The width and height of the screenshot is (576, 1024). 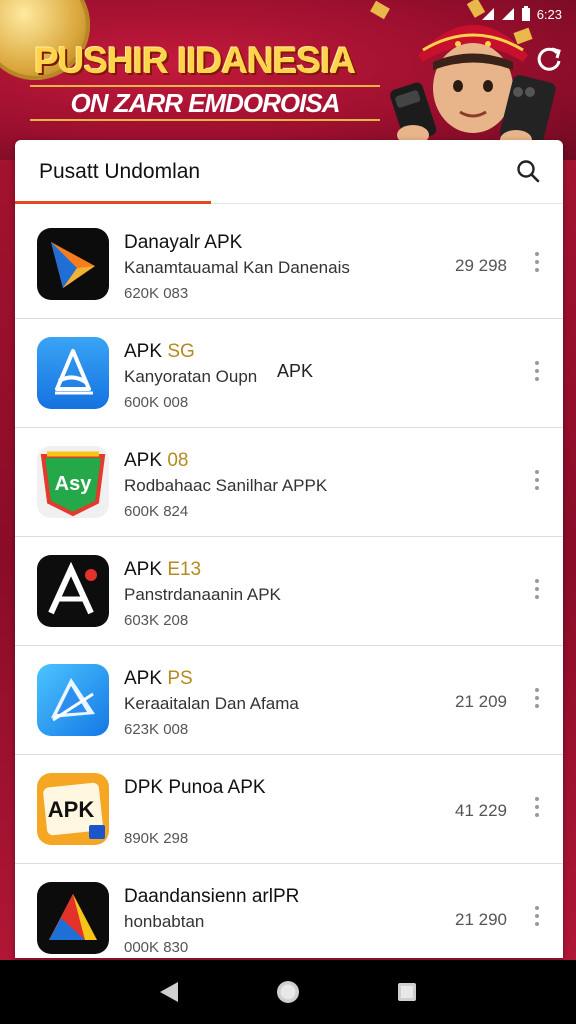 I want to click on confetti-decoration, so click(x=380, y=10).